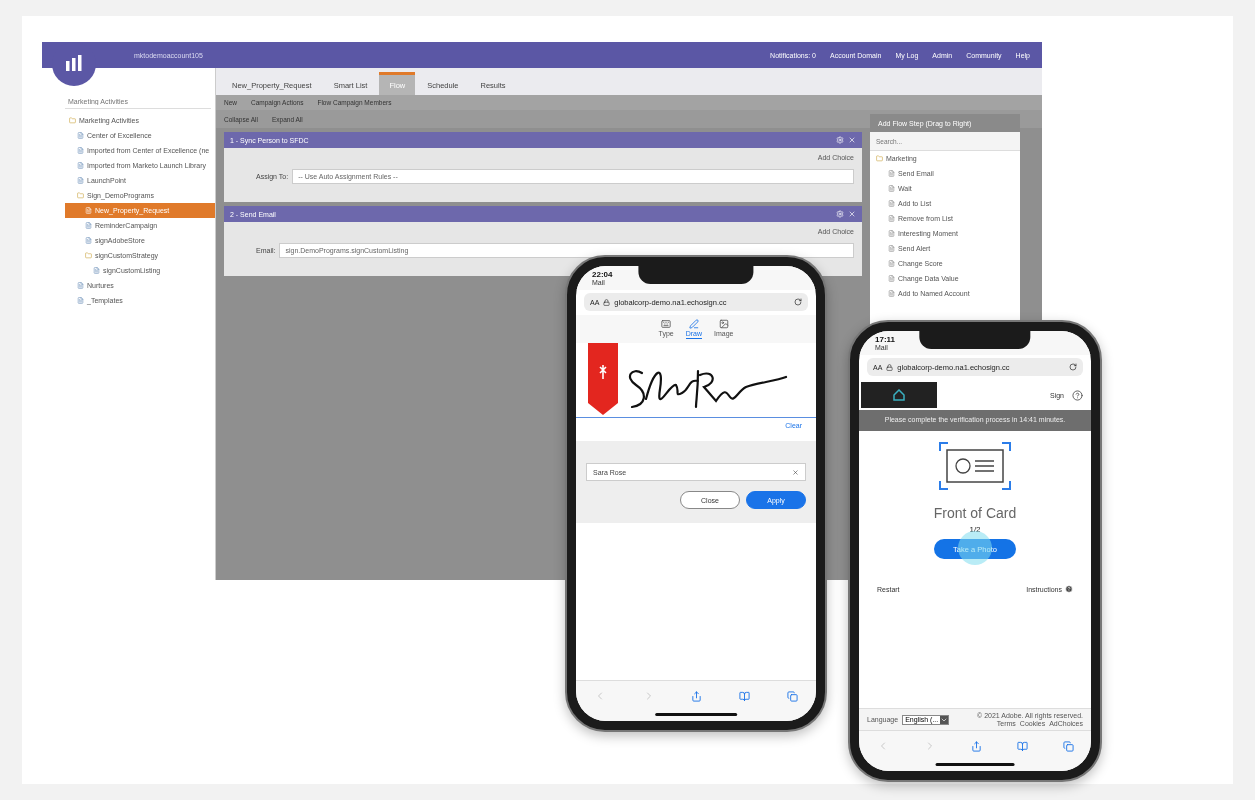  What do you see at coordinates (602, 274) in the screenshot?
I see `status-time: 22:04` at bounding box center [602, 274].